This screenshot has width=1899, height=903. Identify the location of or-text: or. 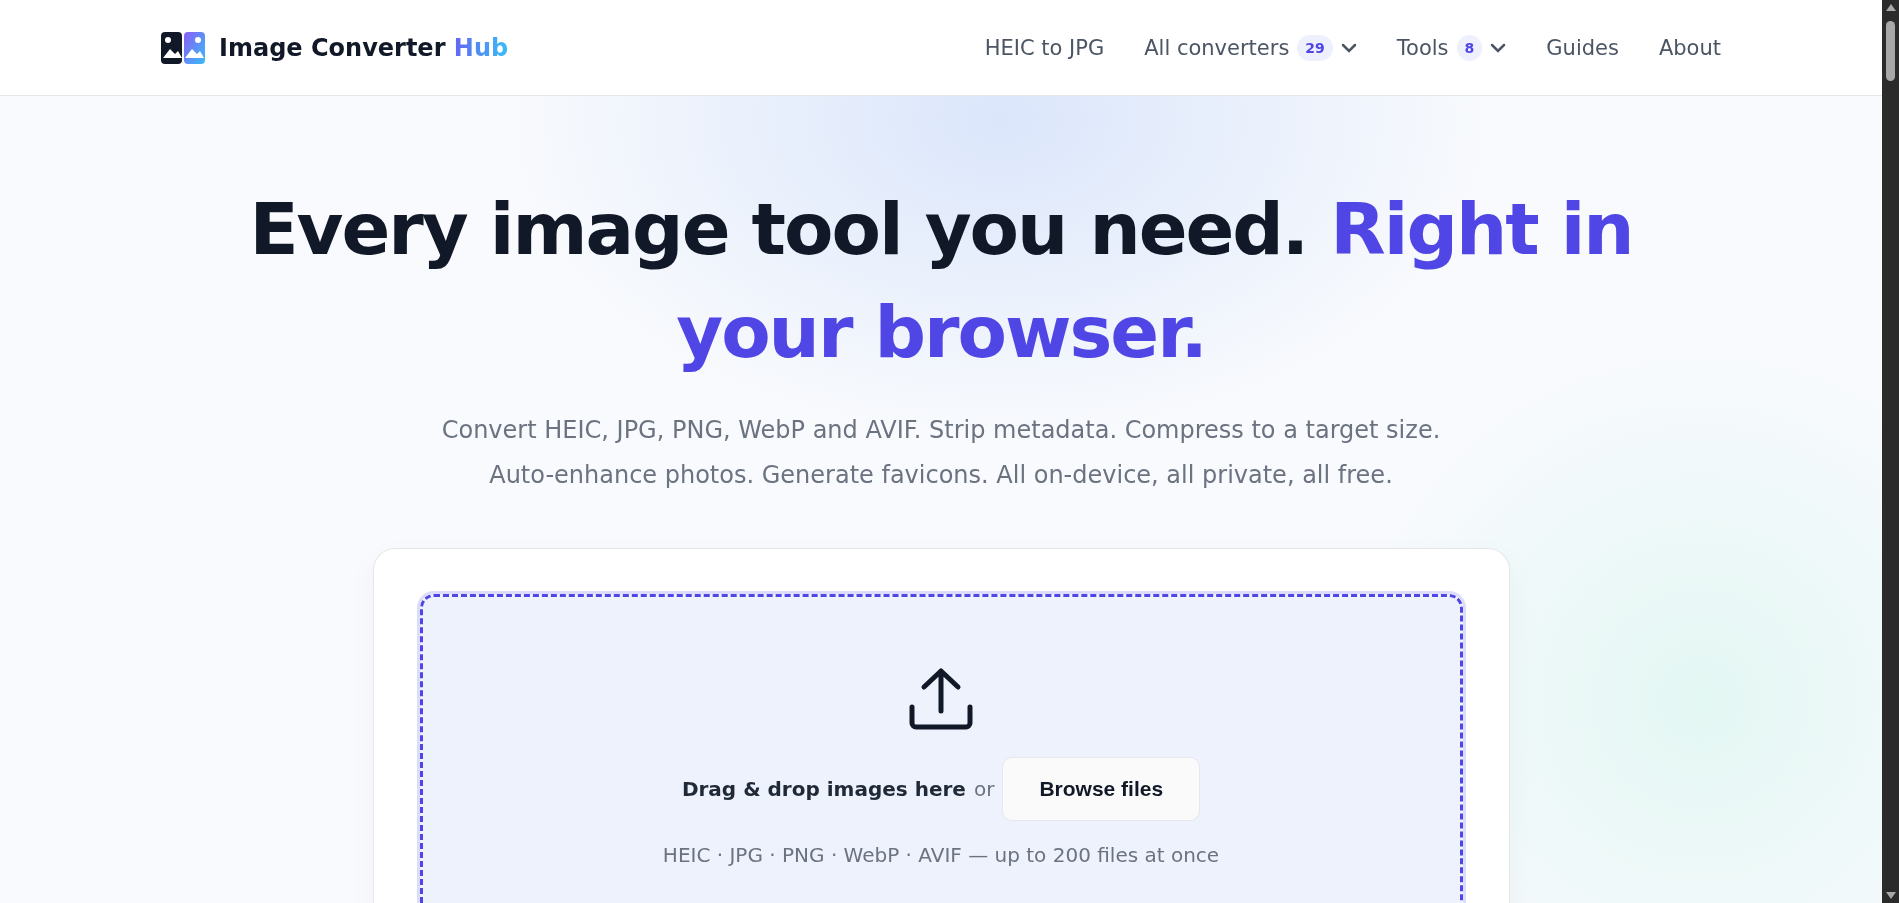
(984, 789).